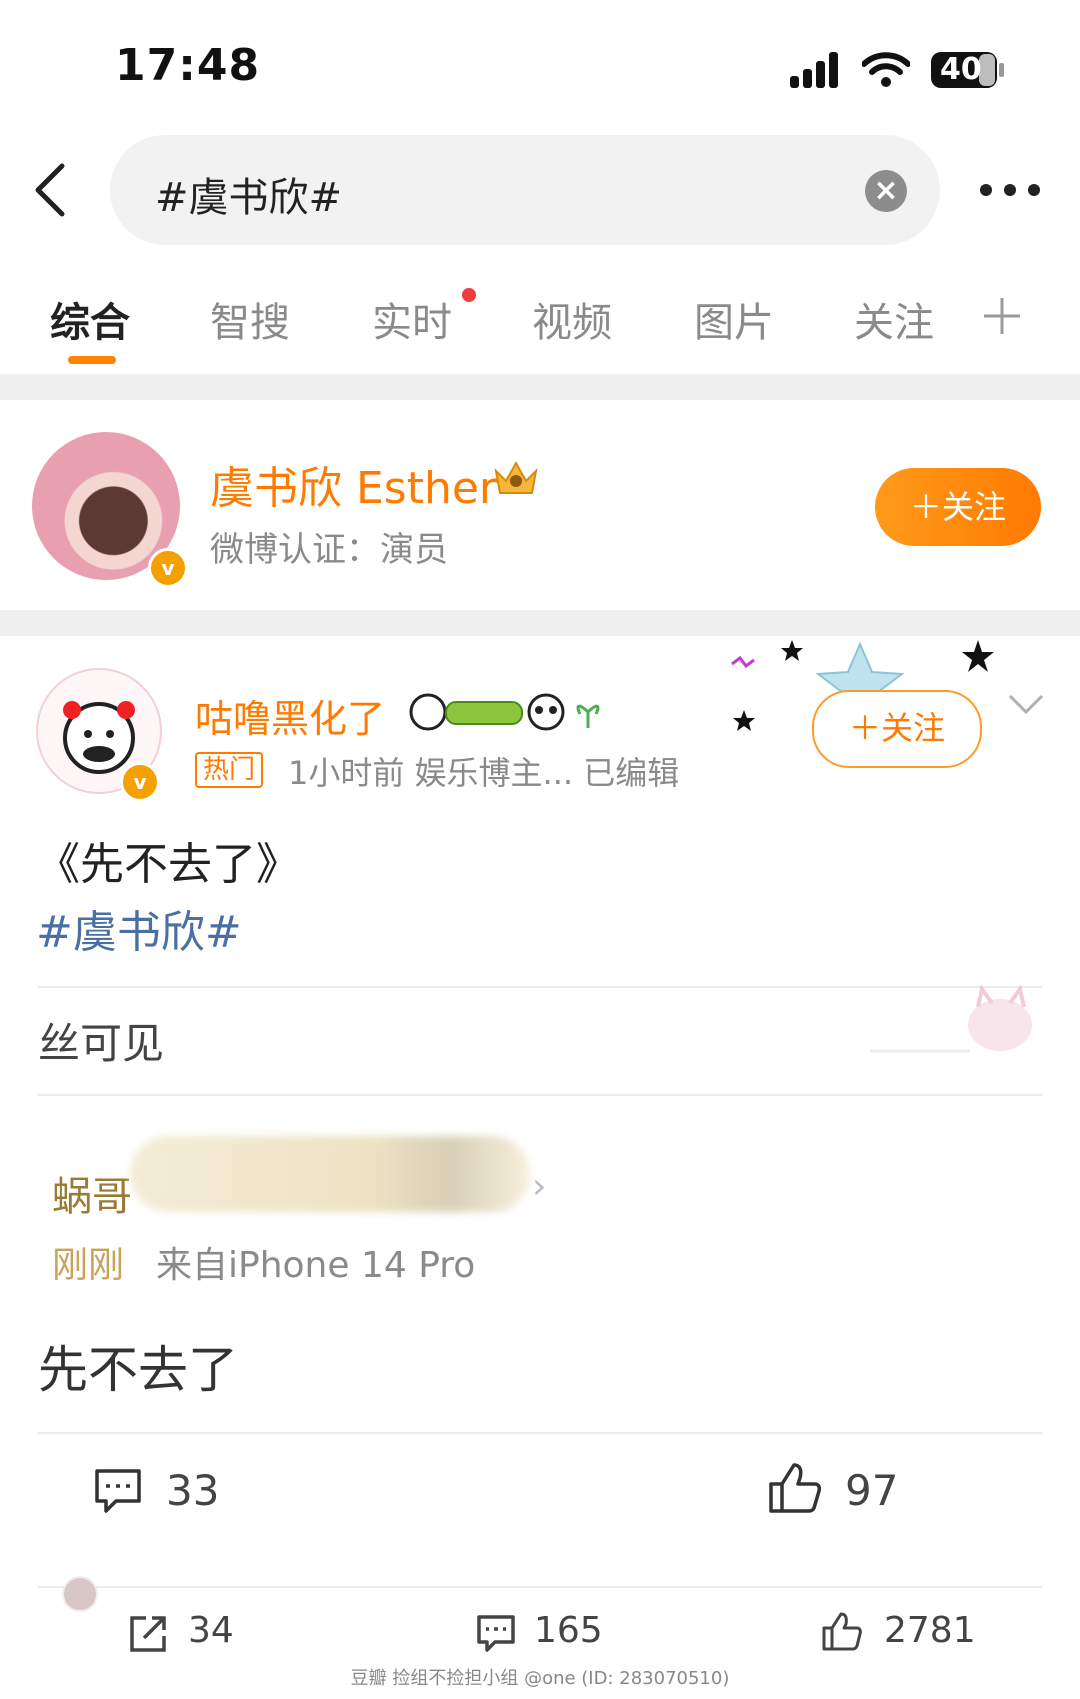 The width and height of the screenshot is (1080, 1699). What do you see at coordinates (1010, 190) in the screenshot?
I see `more-icon` at bounding box center [1010, 190].